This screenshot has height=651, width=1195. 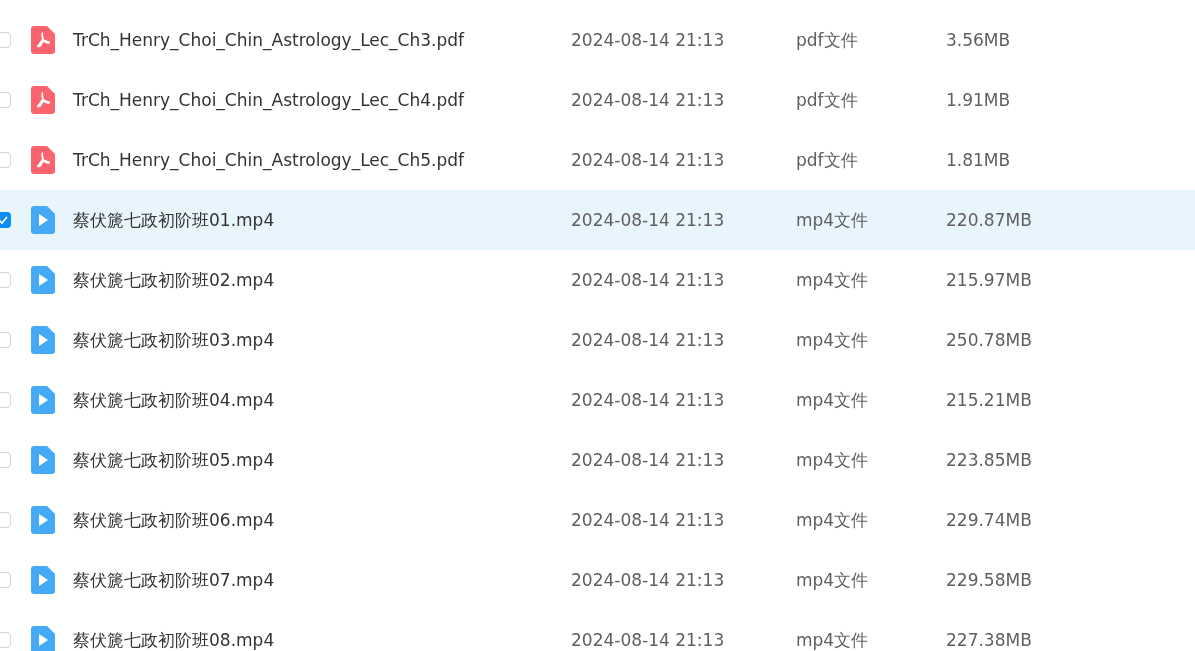 What do you see at coordinates (989, 460) in the screenshot?
I see `file-size: 223.85MB` at bounding box center [989, 460].